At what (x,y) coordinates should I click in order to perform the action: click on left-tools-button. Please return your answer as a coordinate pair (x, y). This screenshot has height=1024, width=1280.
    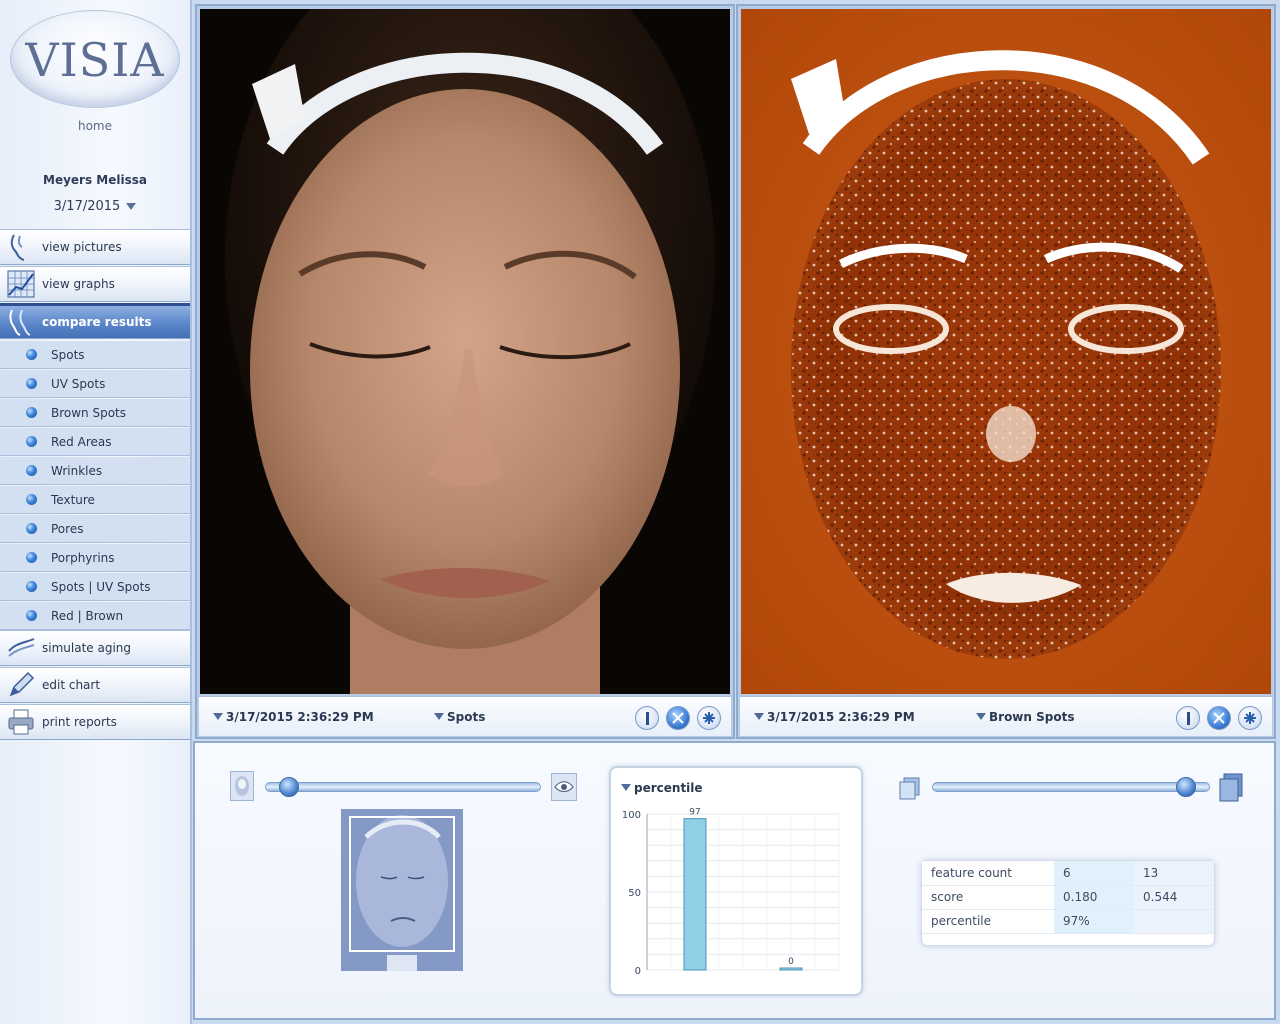
    Looking at the image, I should click on (678, 718).